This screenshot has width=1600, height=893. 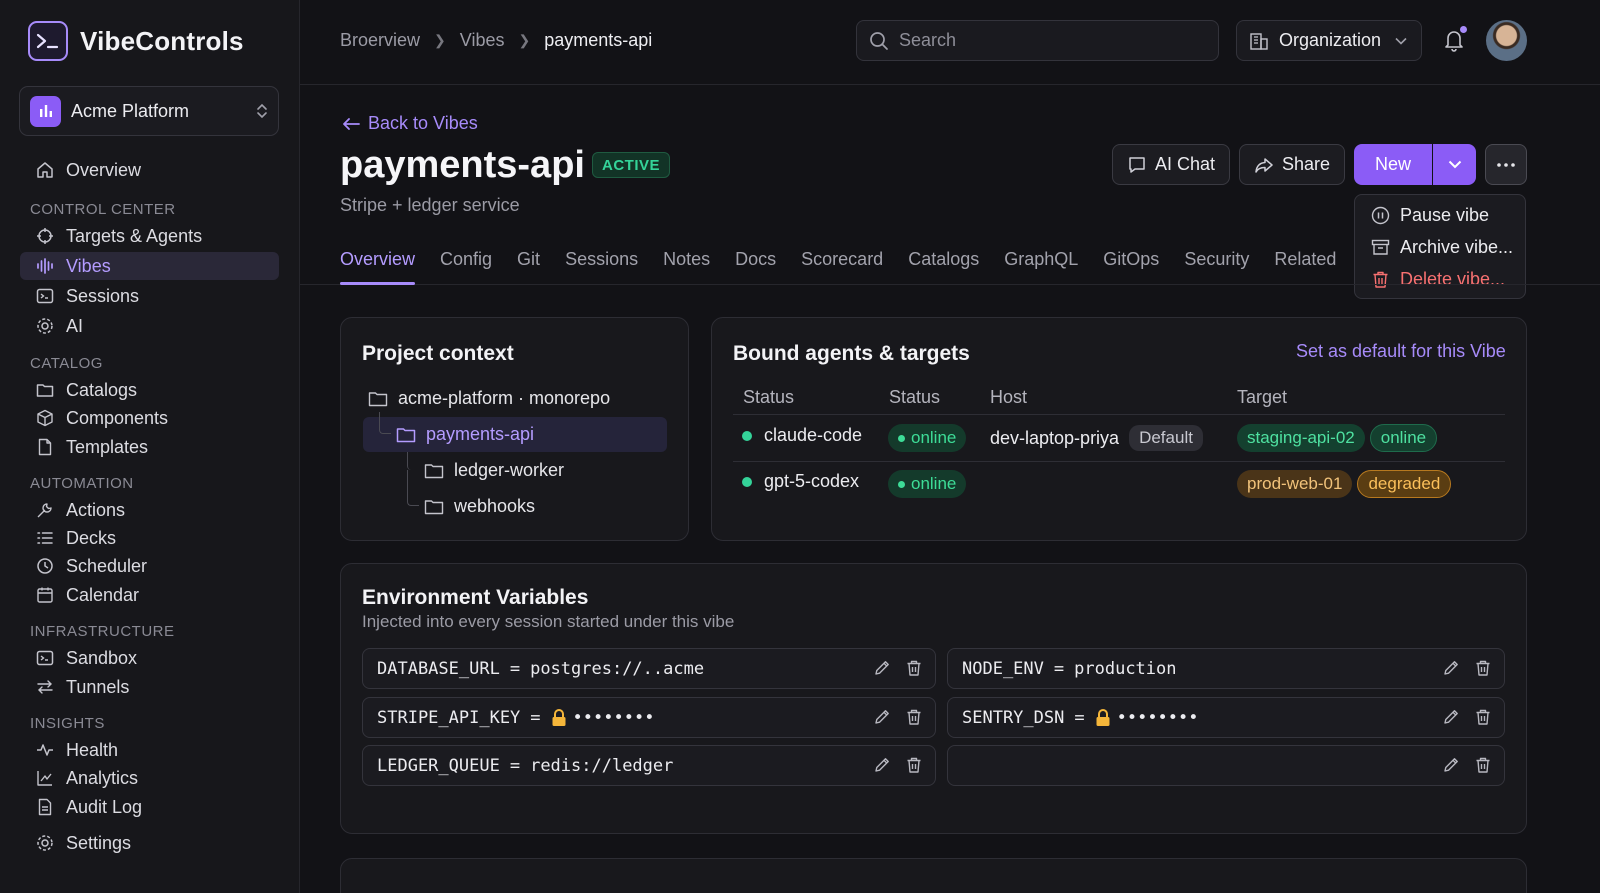 What do you see at coordinates (613, 717) in the screenshot?
I see `env-value: ••••••••` at bounding box center [613, 717].